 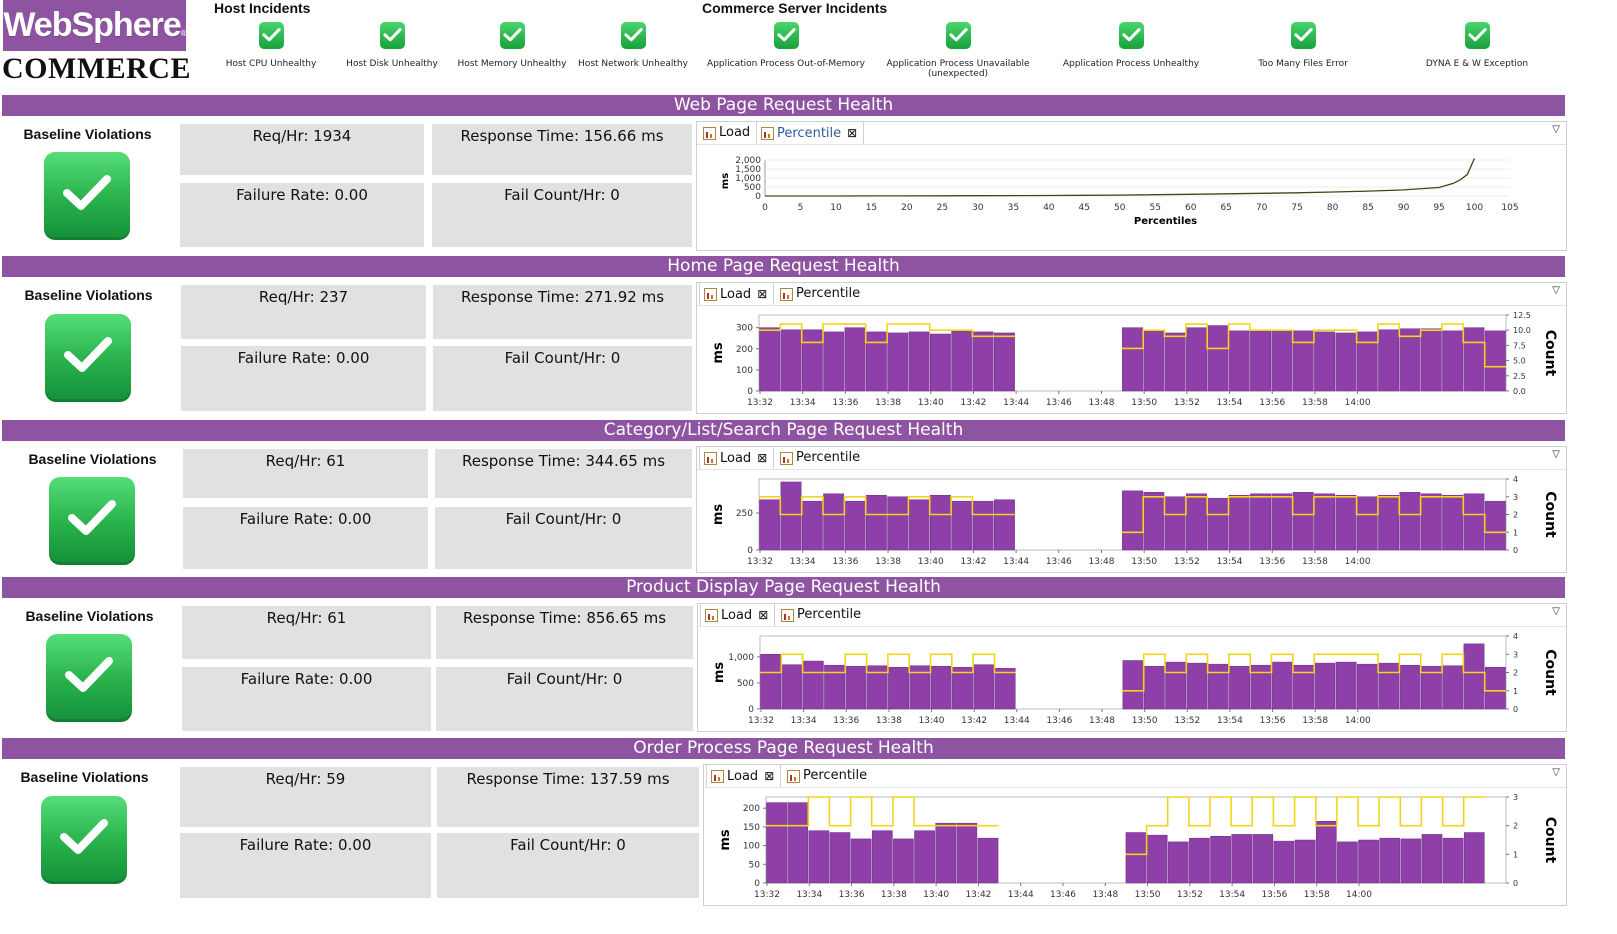 What do you see at coordinates (1515, 854) in the screenshot?
I see `y2-tick-label: 1` at bounding box center [1515, 854].